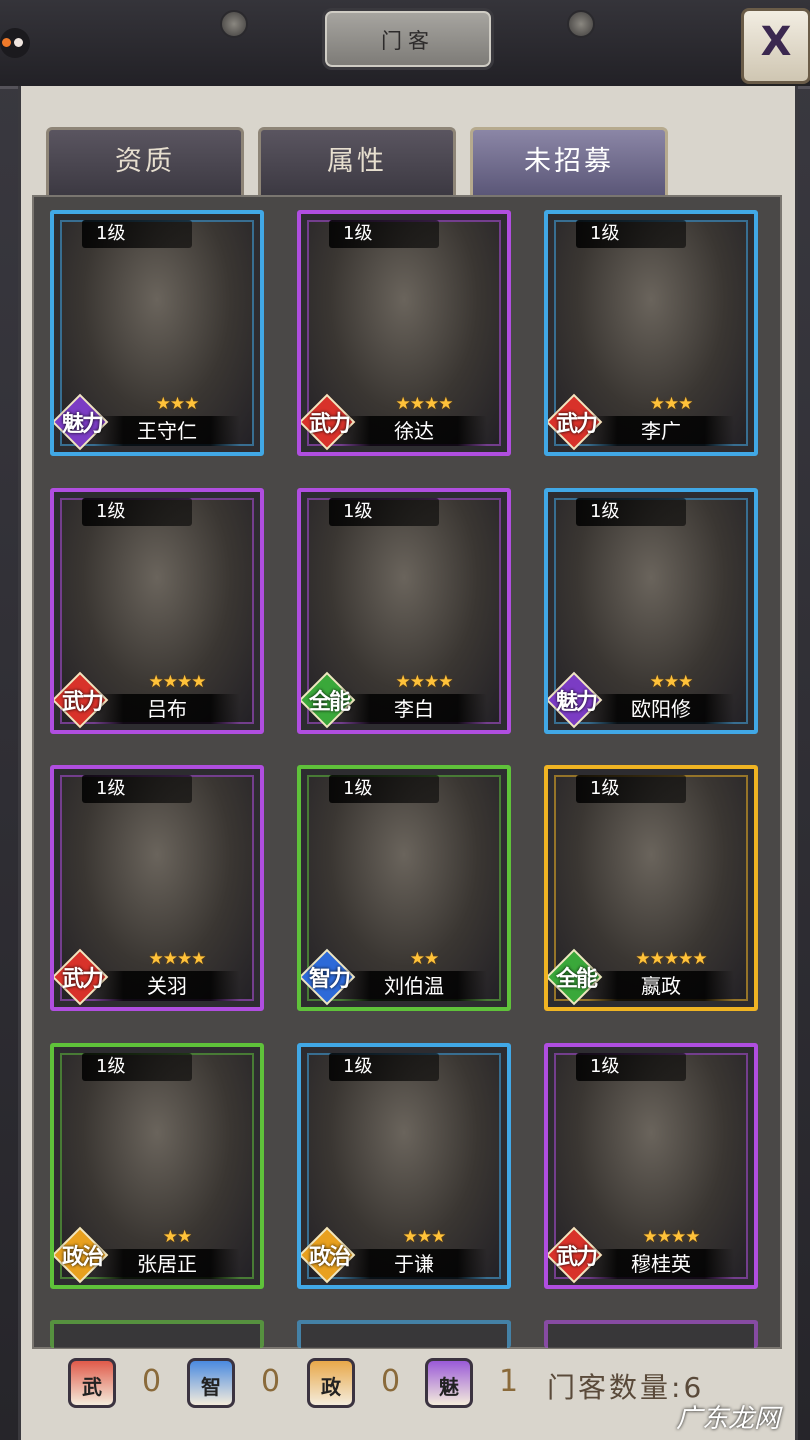  Describe the element at coordinates (92, 1387) in the screenshot. I see `resource-label: 武` at that location.